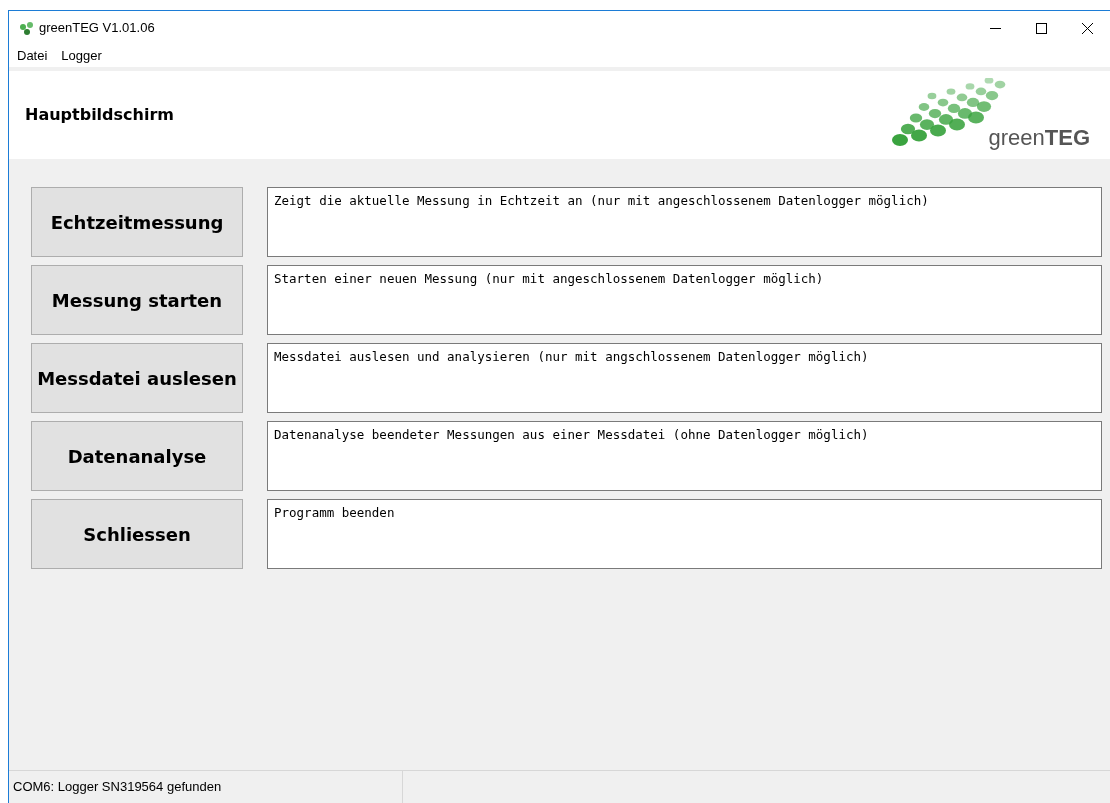 The image size is (1110, 803). I want to click on menu-item: Logger, so click(81, 56).